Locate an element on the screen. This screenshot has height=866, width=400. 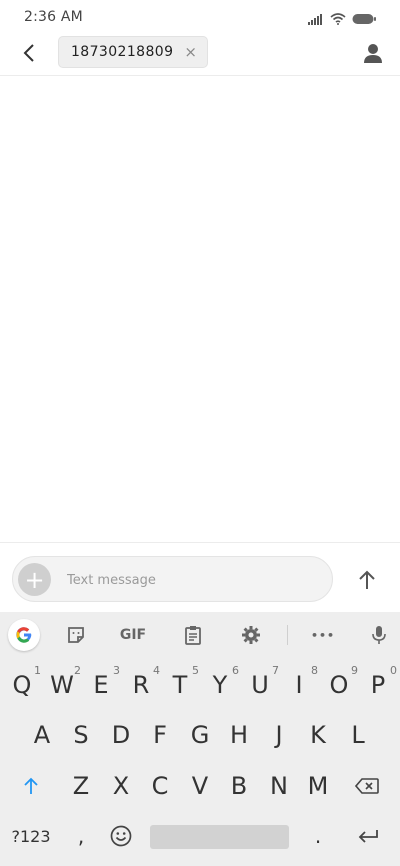
key-n: N is located at coordinates (279, 786).